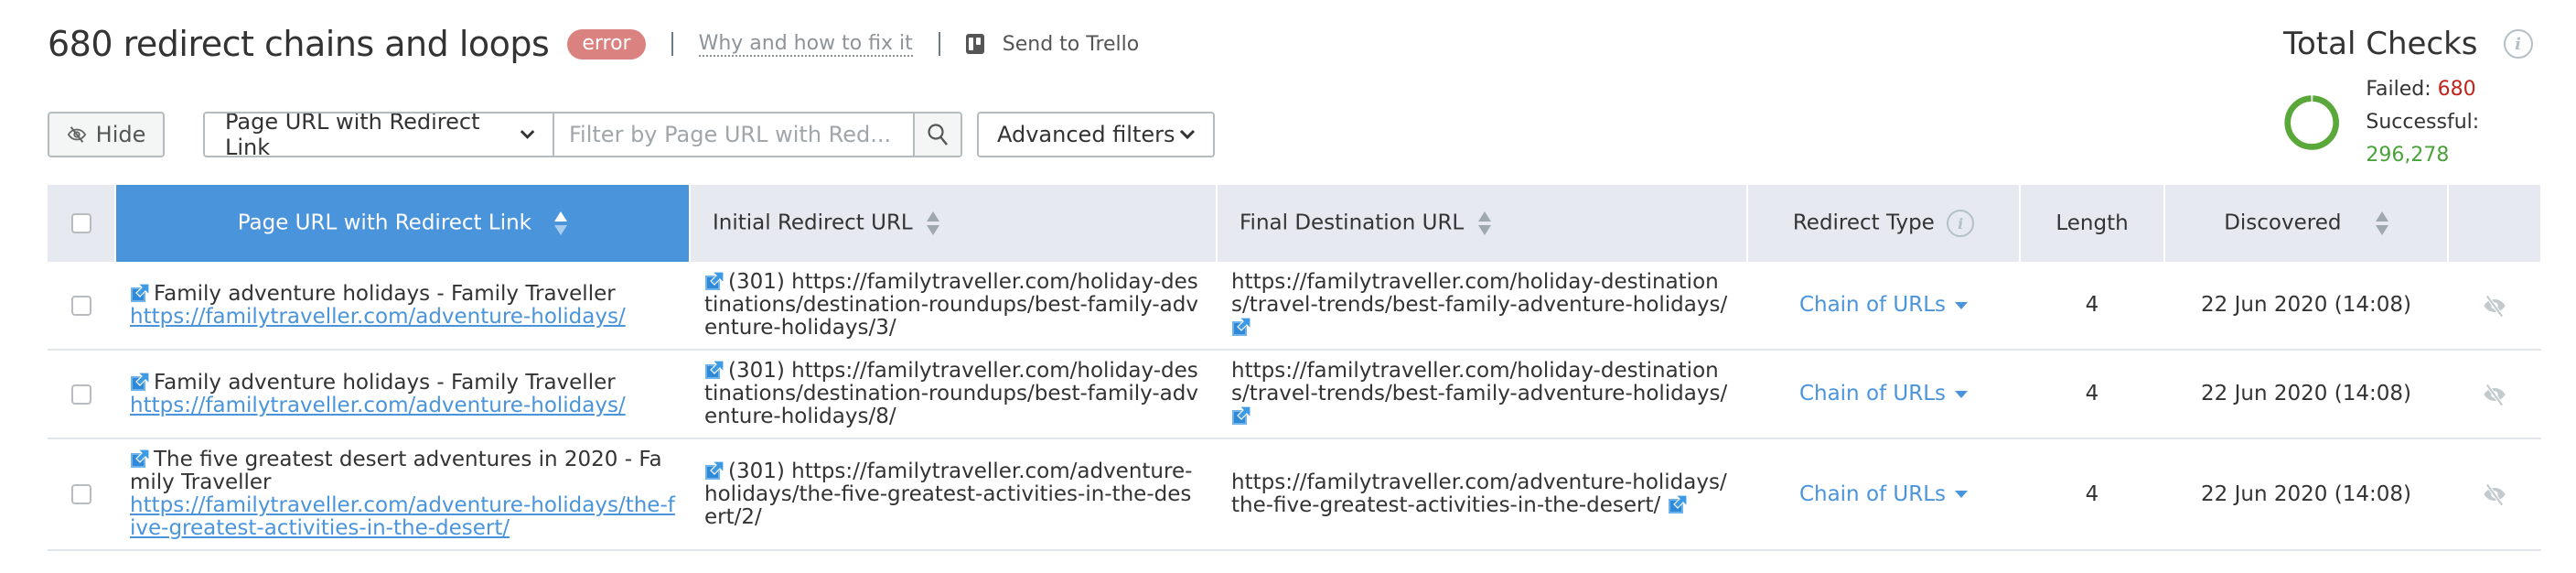 Image resolution: width=2576 pixels, height=573 pixels. I want to click on chevron-down-icon, so click(1187, 134).